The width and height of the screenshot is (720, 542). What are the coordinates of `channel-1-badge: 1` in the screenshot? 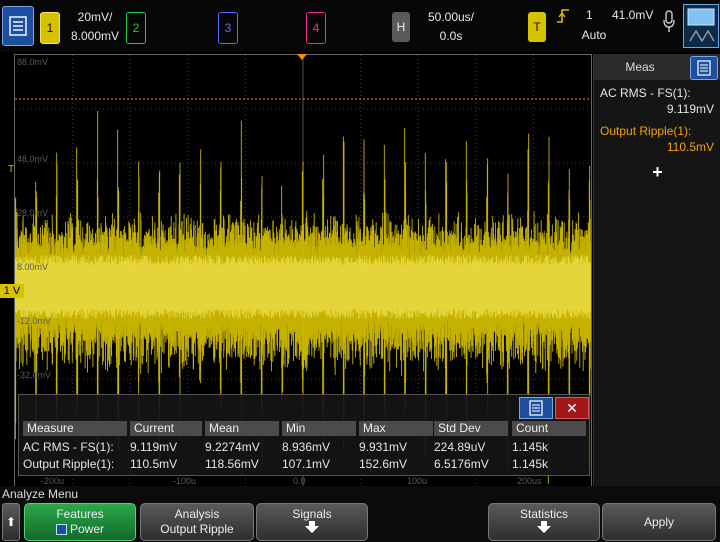 It's located at (50, 28).